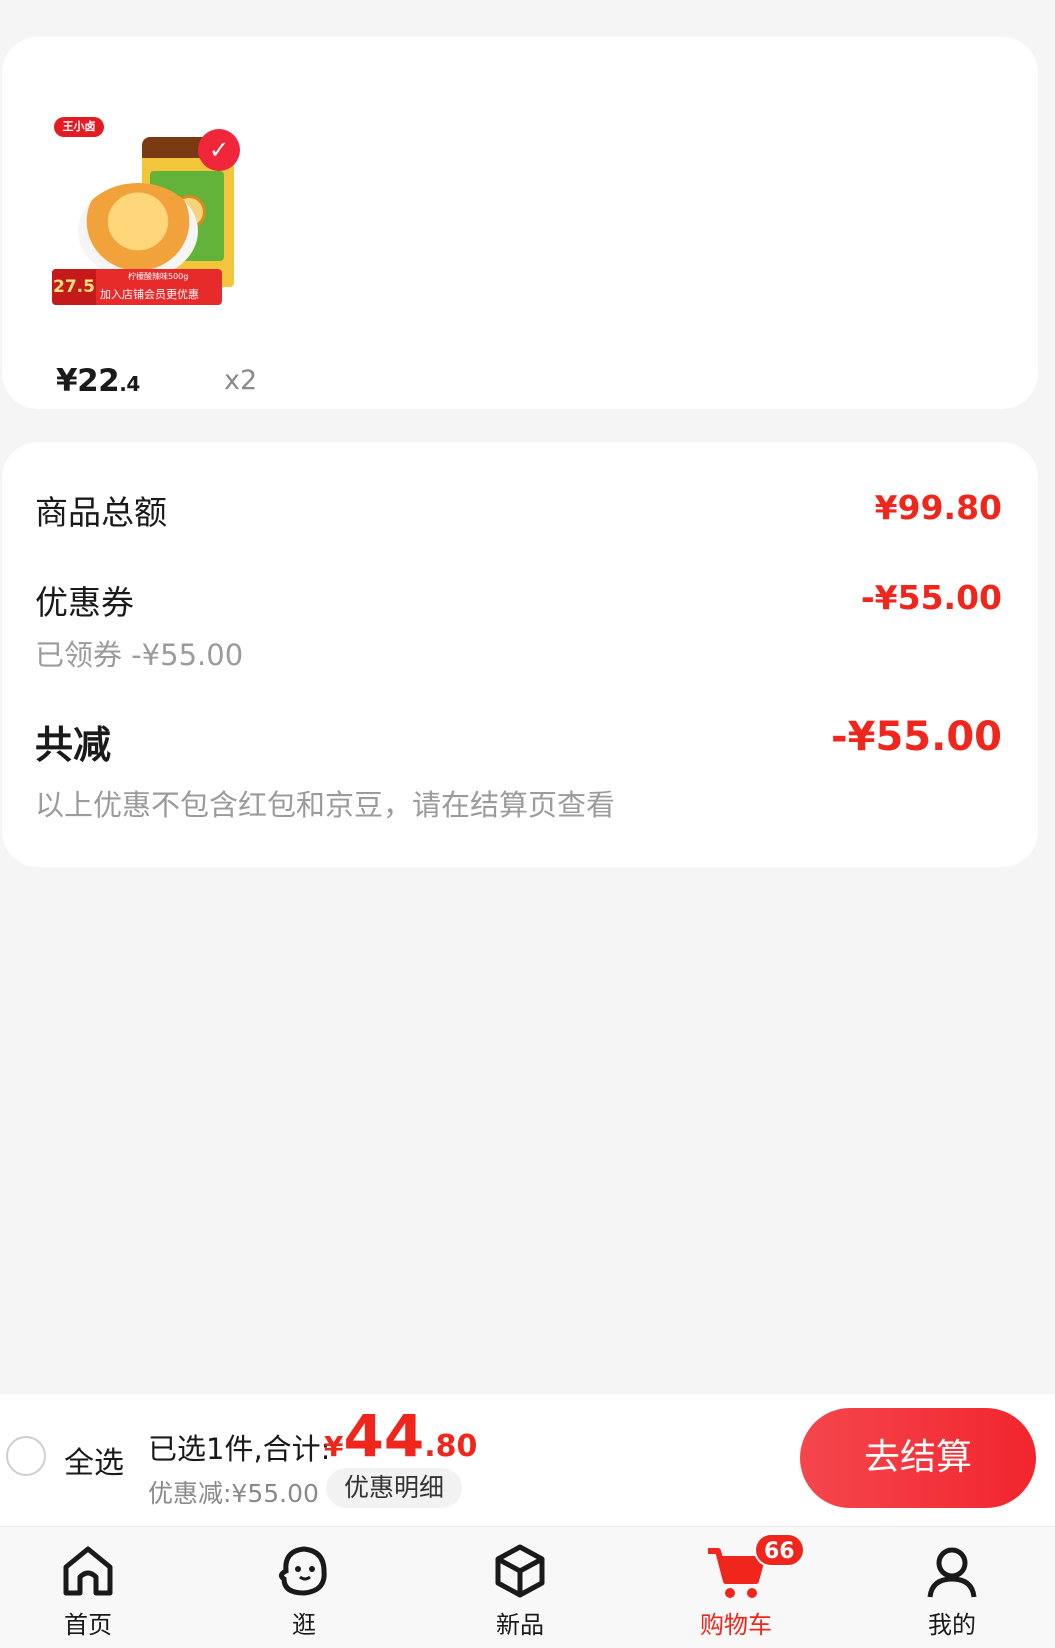 The image size is (1055, 1648). I want to click on promo-strip: 27.5 柠檬酸辣味500g 加入店铺会员更优惠, so click(137, 287).